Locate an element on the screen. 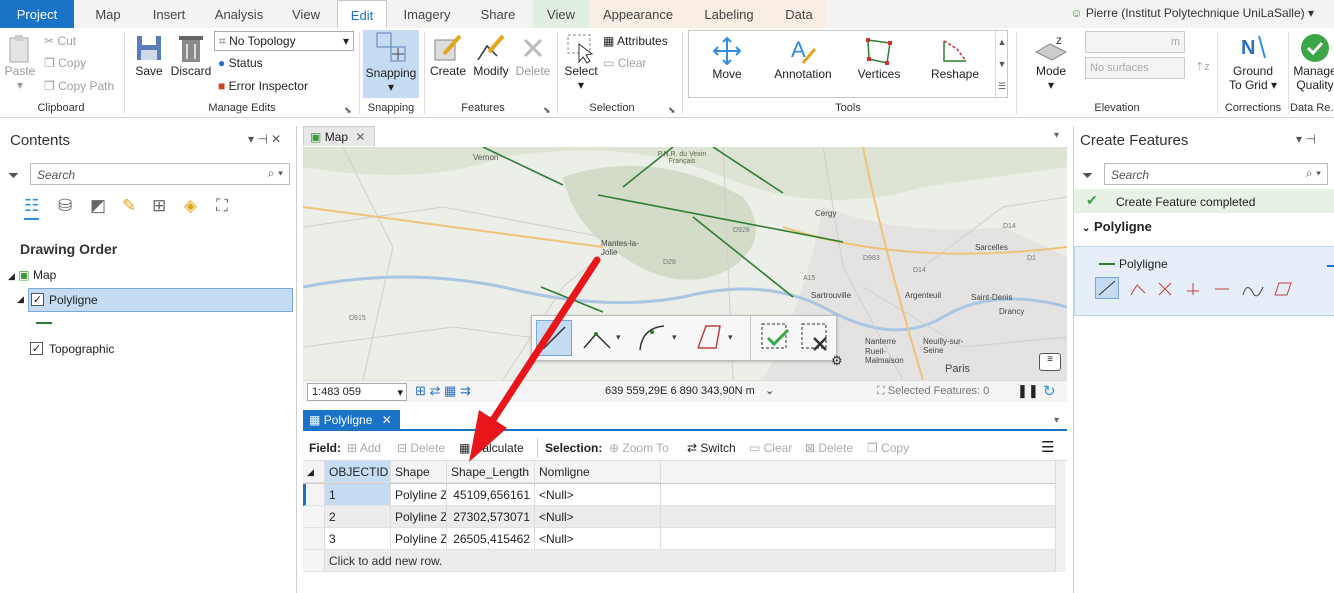 The image size is (1334, 593). tab-project: Project is located at coordinates (37, 14).